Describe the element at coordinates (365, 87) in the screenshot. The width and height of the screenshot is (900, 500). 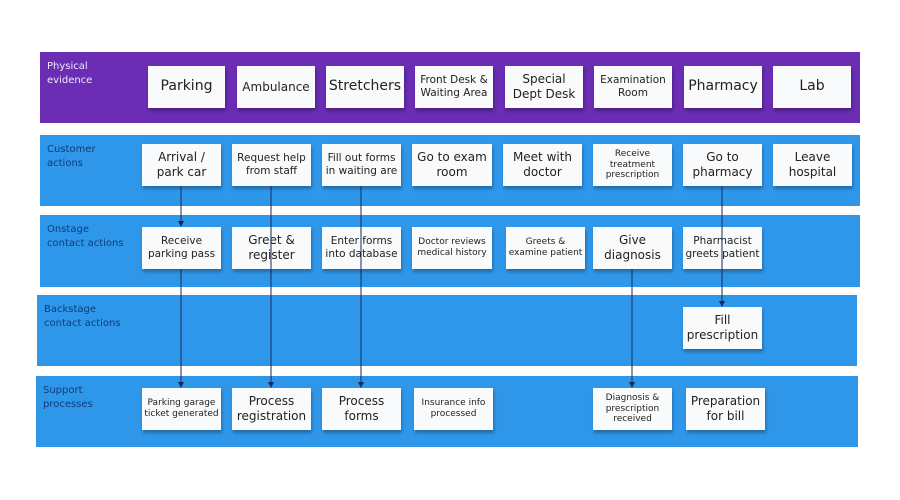
I see `card-stretchers: Stretchers` at that location.